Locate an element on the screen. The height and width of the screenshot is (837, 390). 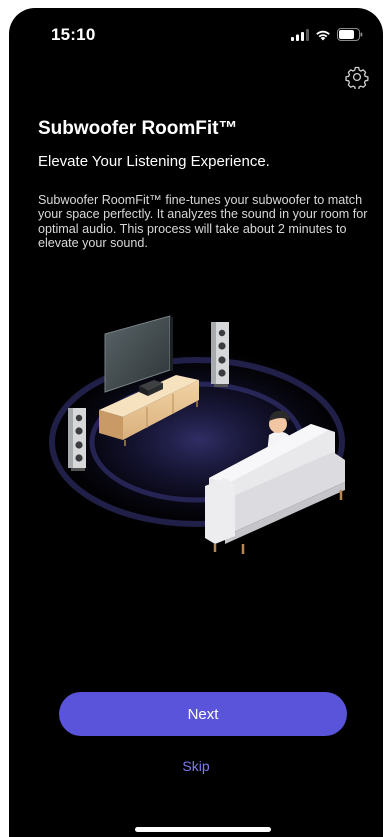
gear-icon is located at coordinates (357, 78).